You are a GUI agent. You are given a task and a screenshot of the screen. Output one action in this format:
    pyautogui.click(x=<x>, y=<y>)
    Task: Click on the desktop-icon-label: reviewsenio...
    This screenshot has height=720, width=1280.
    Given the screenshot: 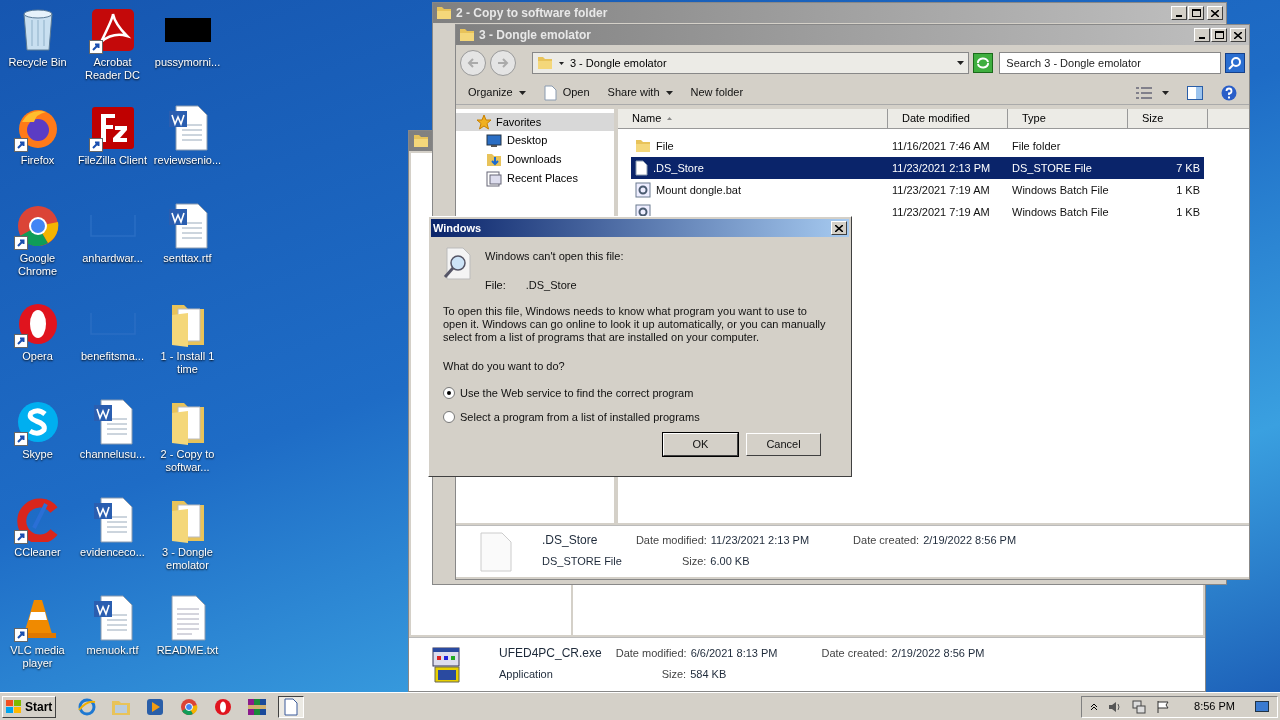 What is the action you would take?
    pyautogui.click(x=187, y=160)
    